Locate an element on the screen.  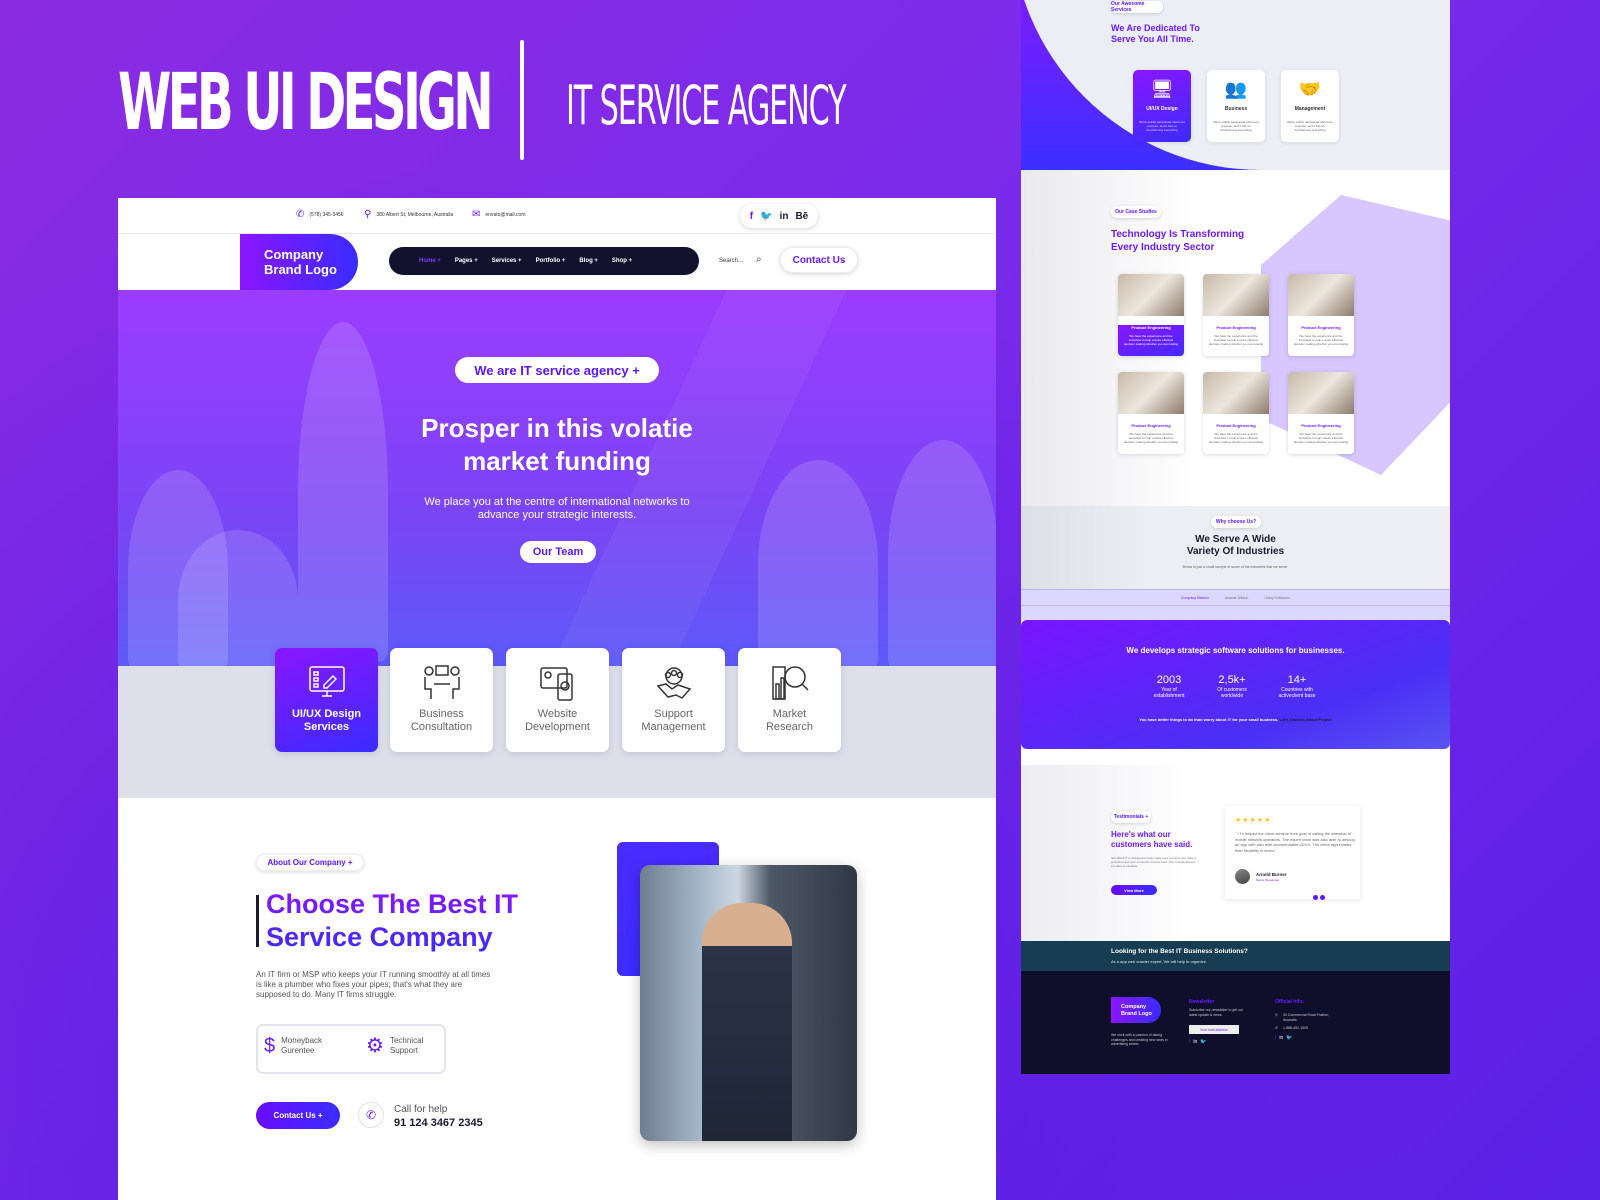
about-badge: About Our Company + is located at coordinates (310, 862).